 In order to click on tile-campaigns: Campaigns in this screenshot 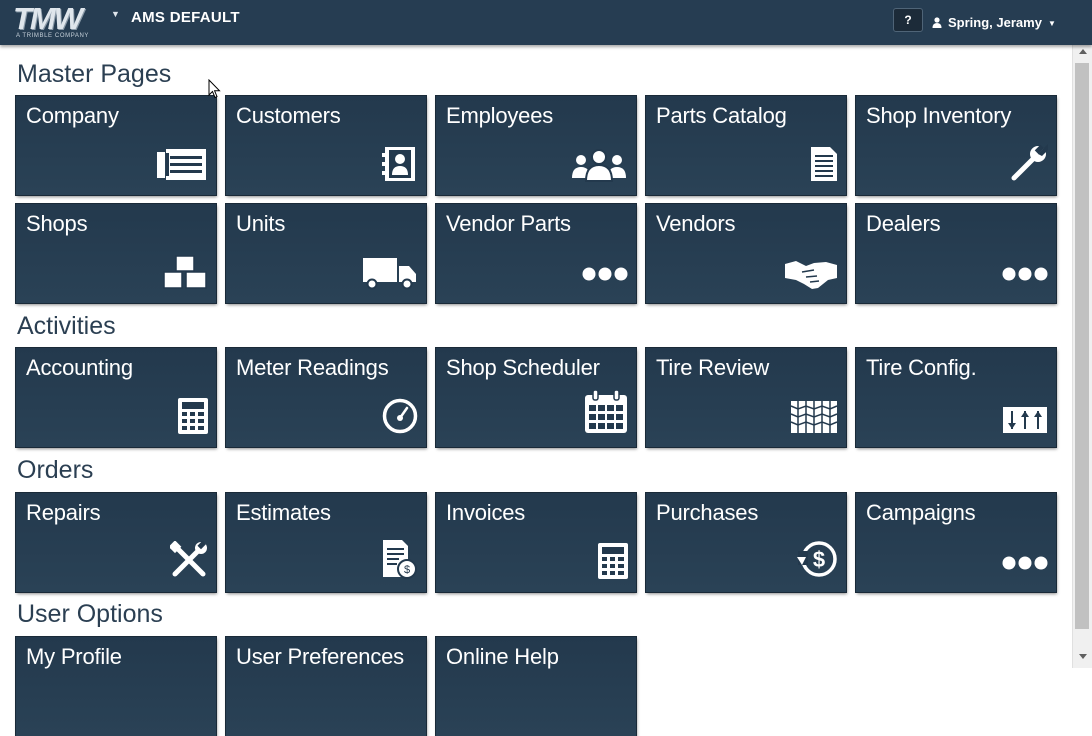, I will do `click(956, 542)`.